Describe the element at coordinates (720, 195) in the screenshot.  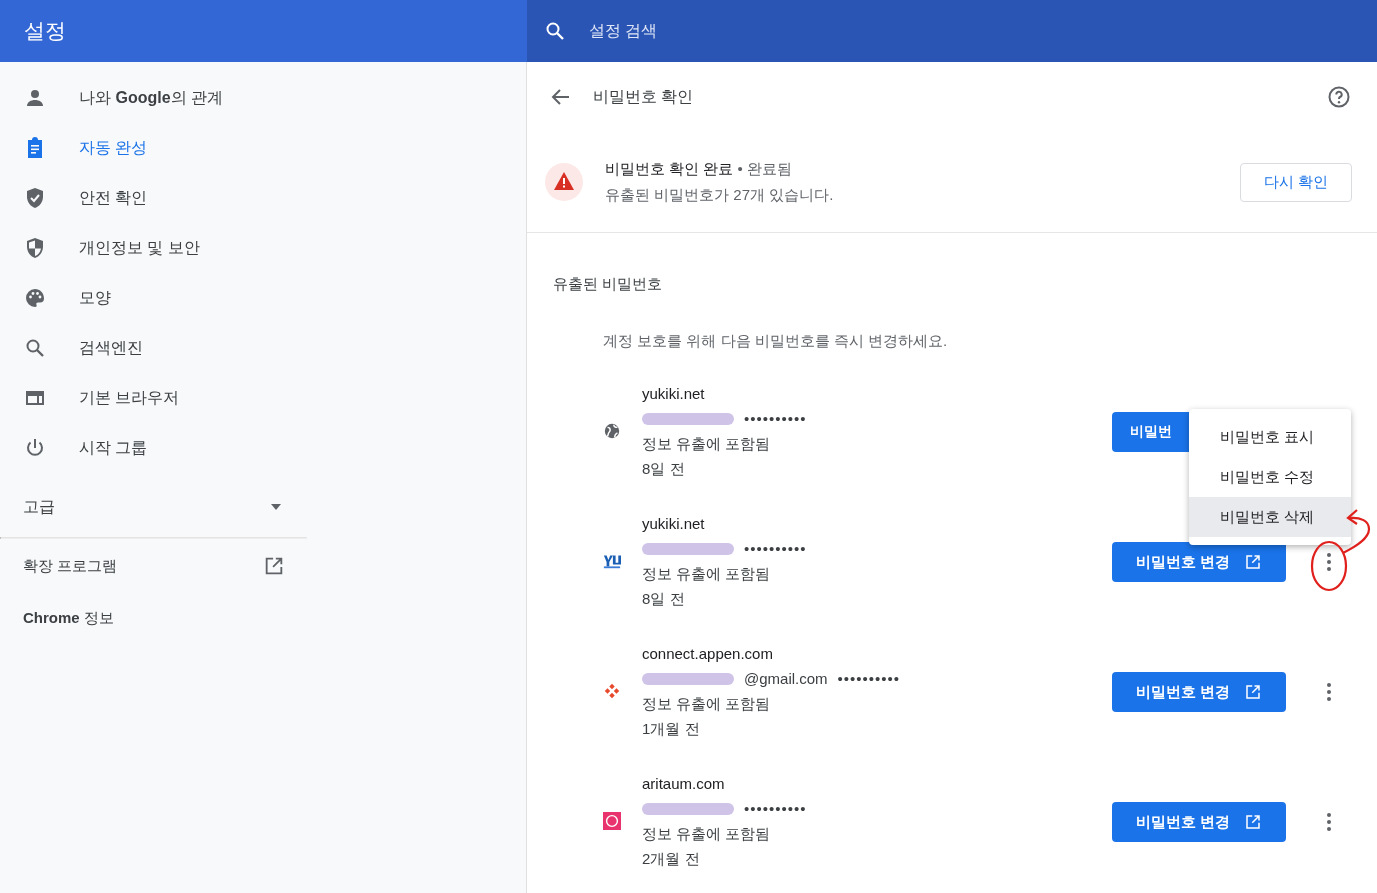
I see `status-detail: 유출된 비밀번호가 27개 있습니다.` at that location.